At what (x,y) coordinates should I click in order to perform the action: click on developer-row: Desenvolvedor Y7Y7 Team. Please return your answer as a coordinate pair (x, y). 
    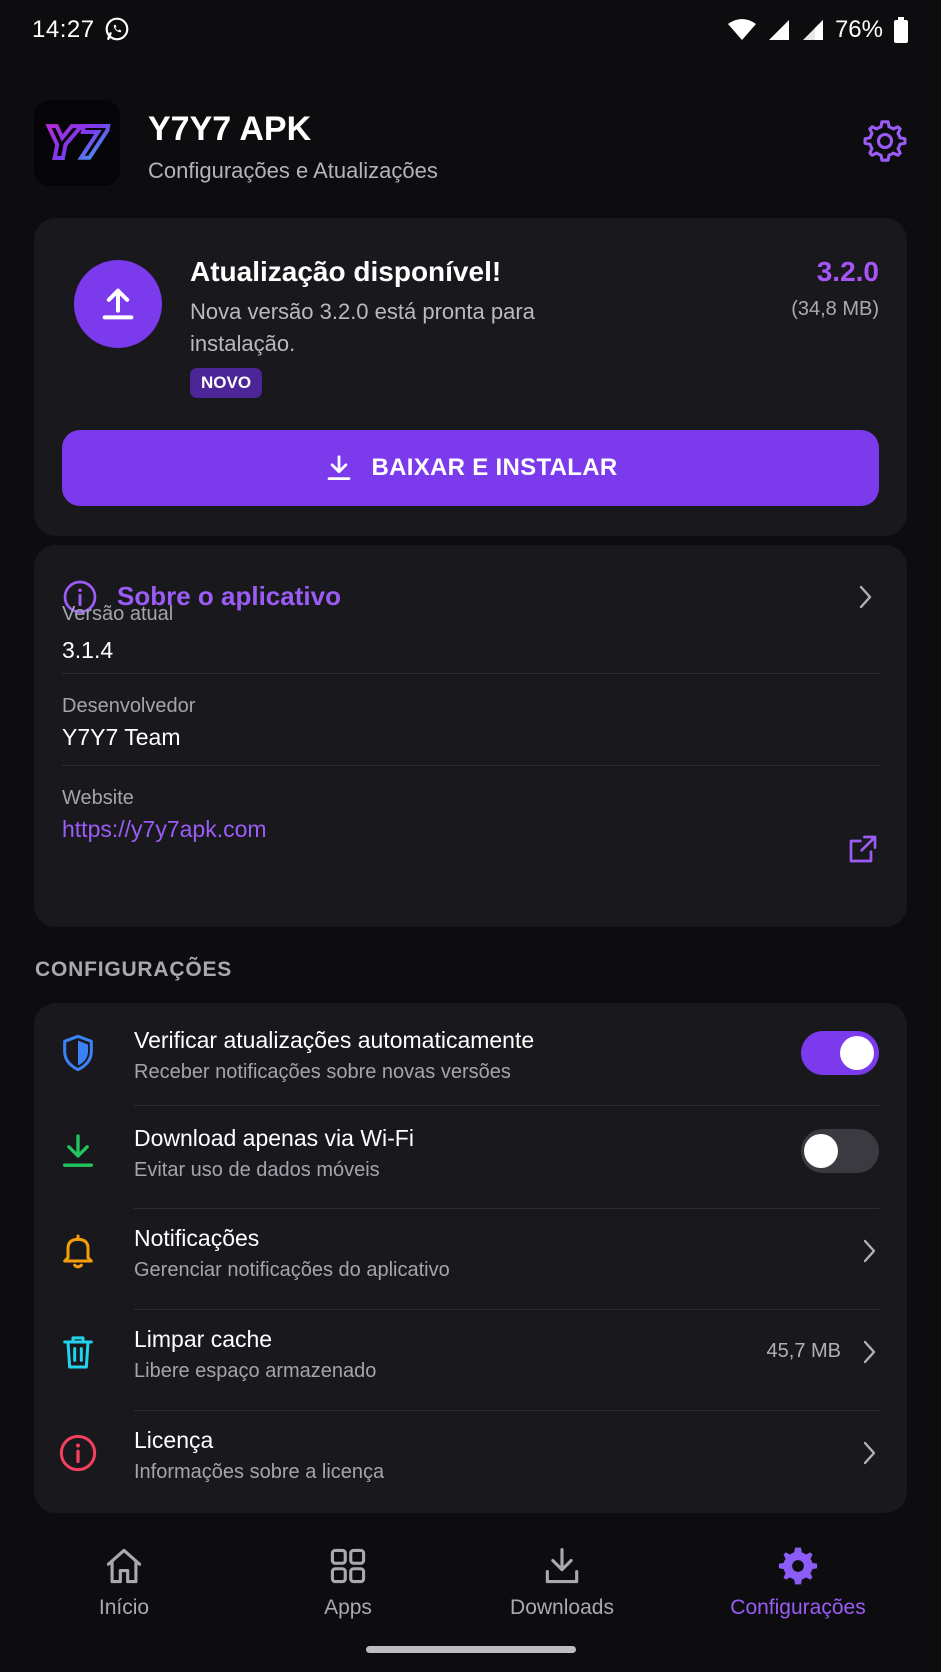
    Looking at the image, I should click on (470, 723).